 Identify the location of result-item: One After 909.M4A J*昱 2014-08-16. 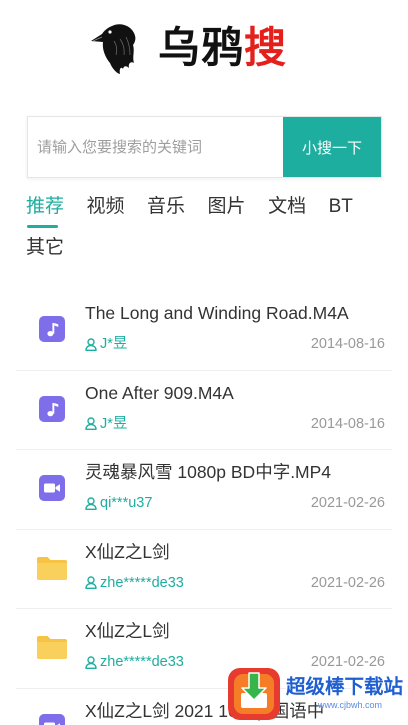
(204, 410).